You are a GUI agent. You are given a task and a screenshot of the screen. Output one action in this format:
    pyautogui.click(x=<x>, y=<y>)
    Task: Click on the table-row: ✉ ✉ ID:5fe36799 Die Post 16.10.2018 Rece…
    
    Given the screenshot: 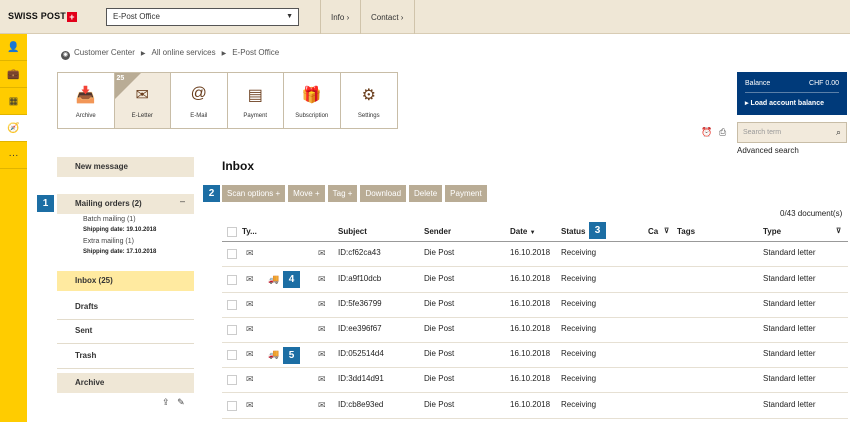 What is the action you would take?
    pyautogui.click(x=535, y=305)
    